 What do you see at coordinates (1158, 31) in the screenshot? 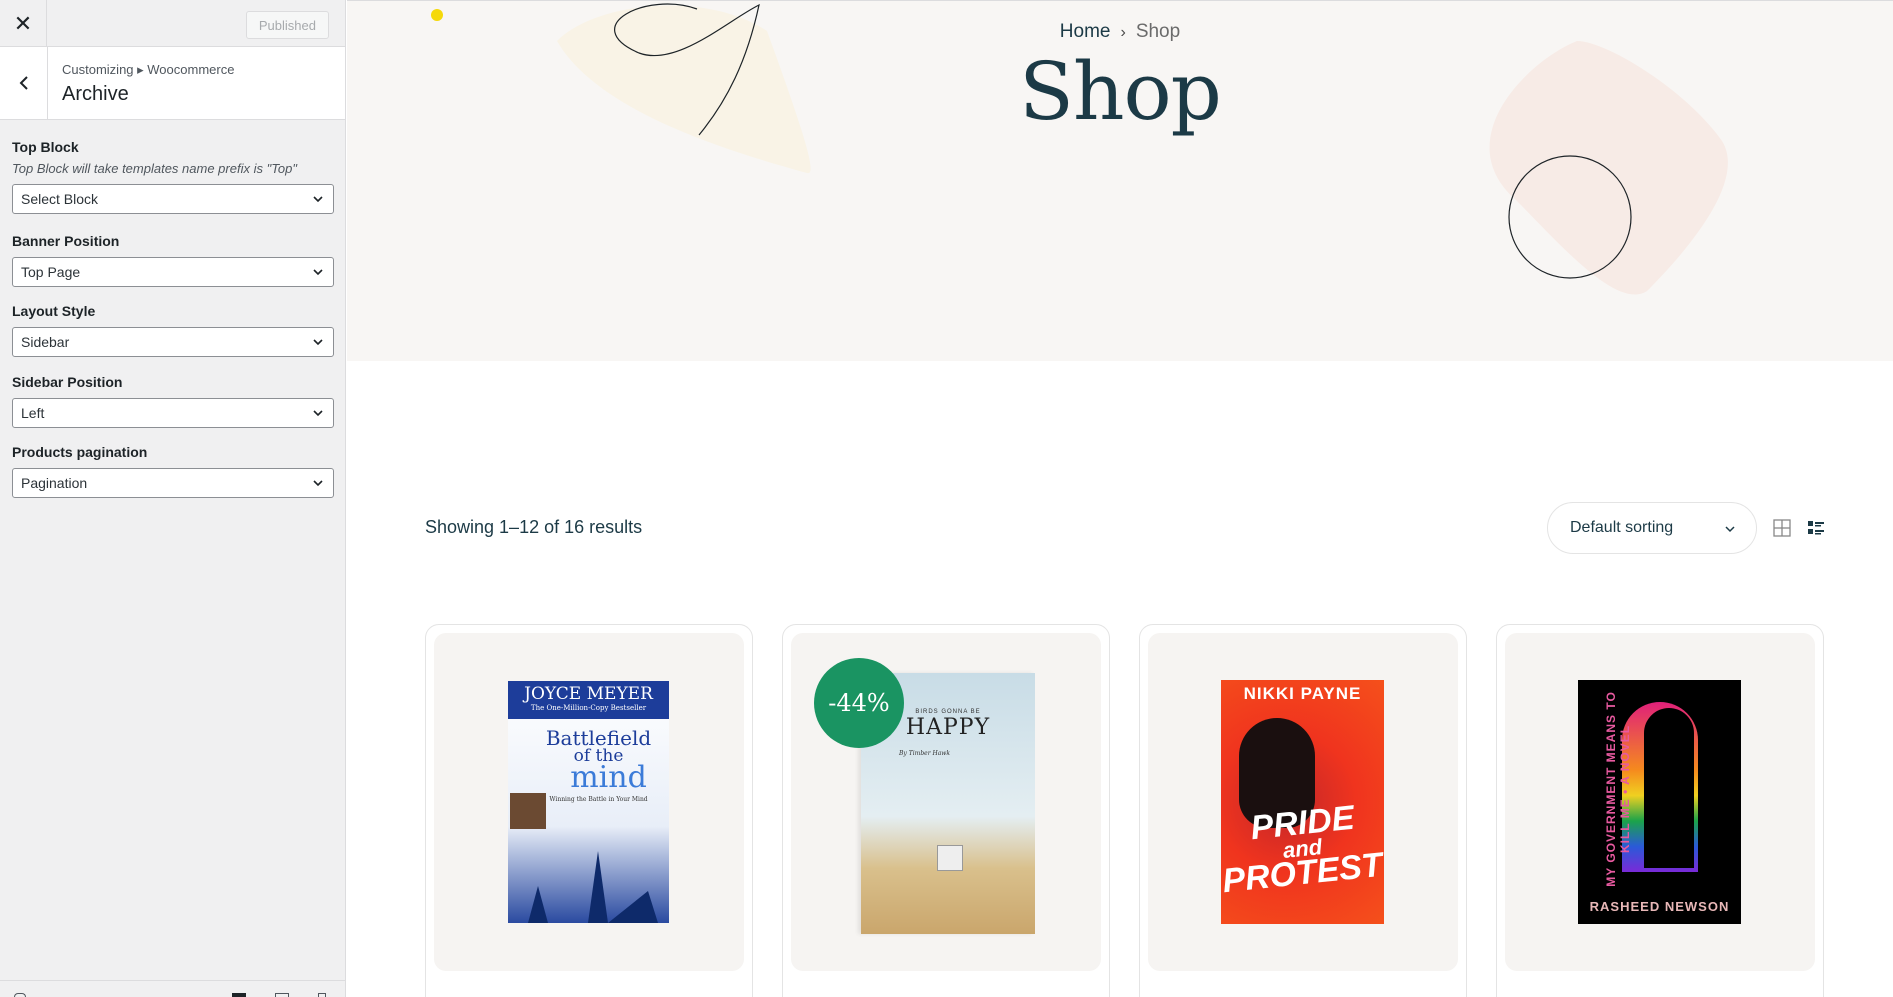
I see `breadcrumb-current: Shop` at bounding box center [1158, 31].